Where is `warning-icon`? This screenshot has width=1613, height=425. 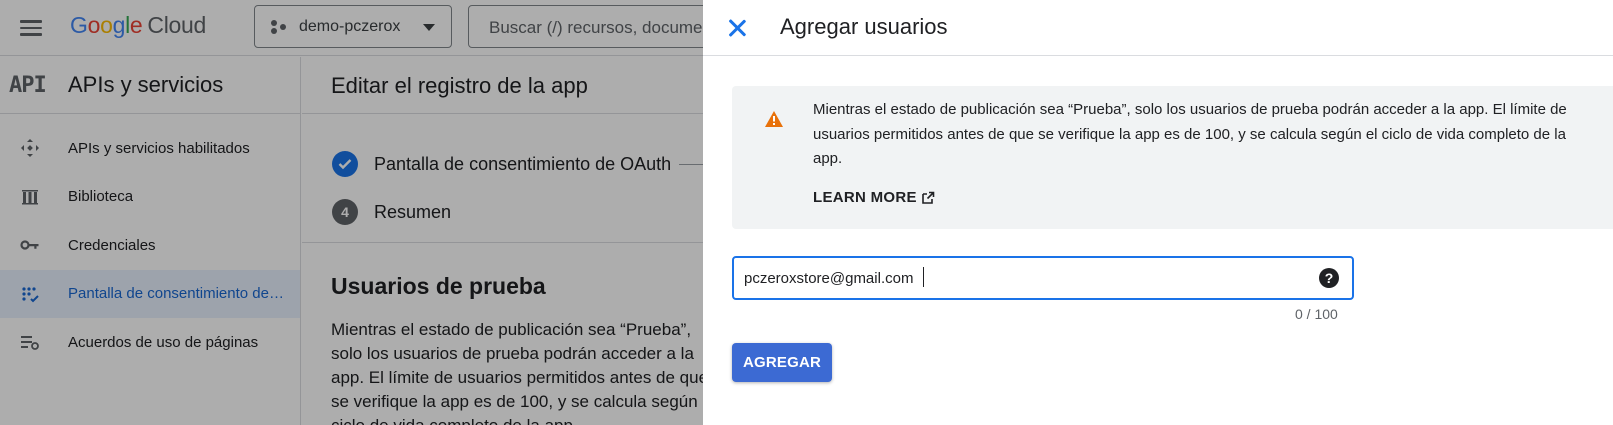
warning-icon is located at coordinates (774, 119).